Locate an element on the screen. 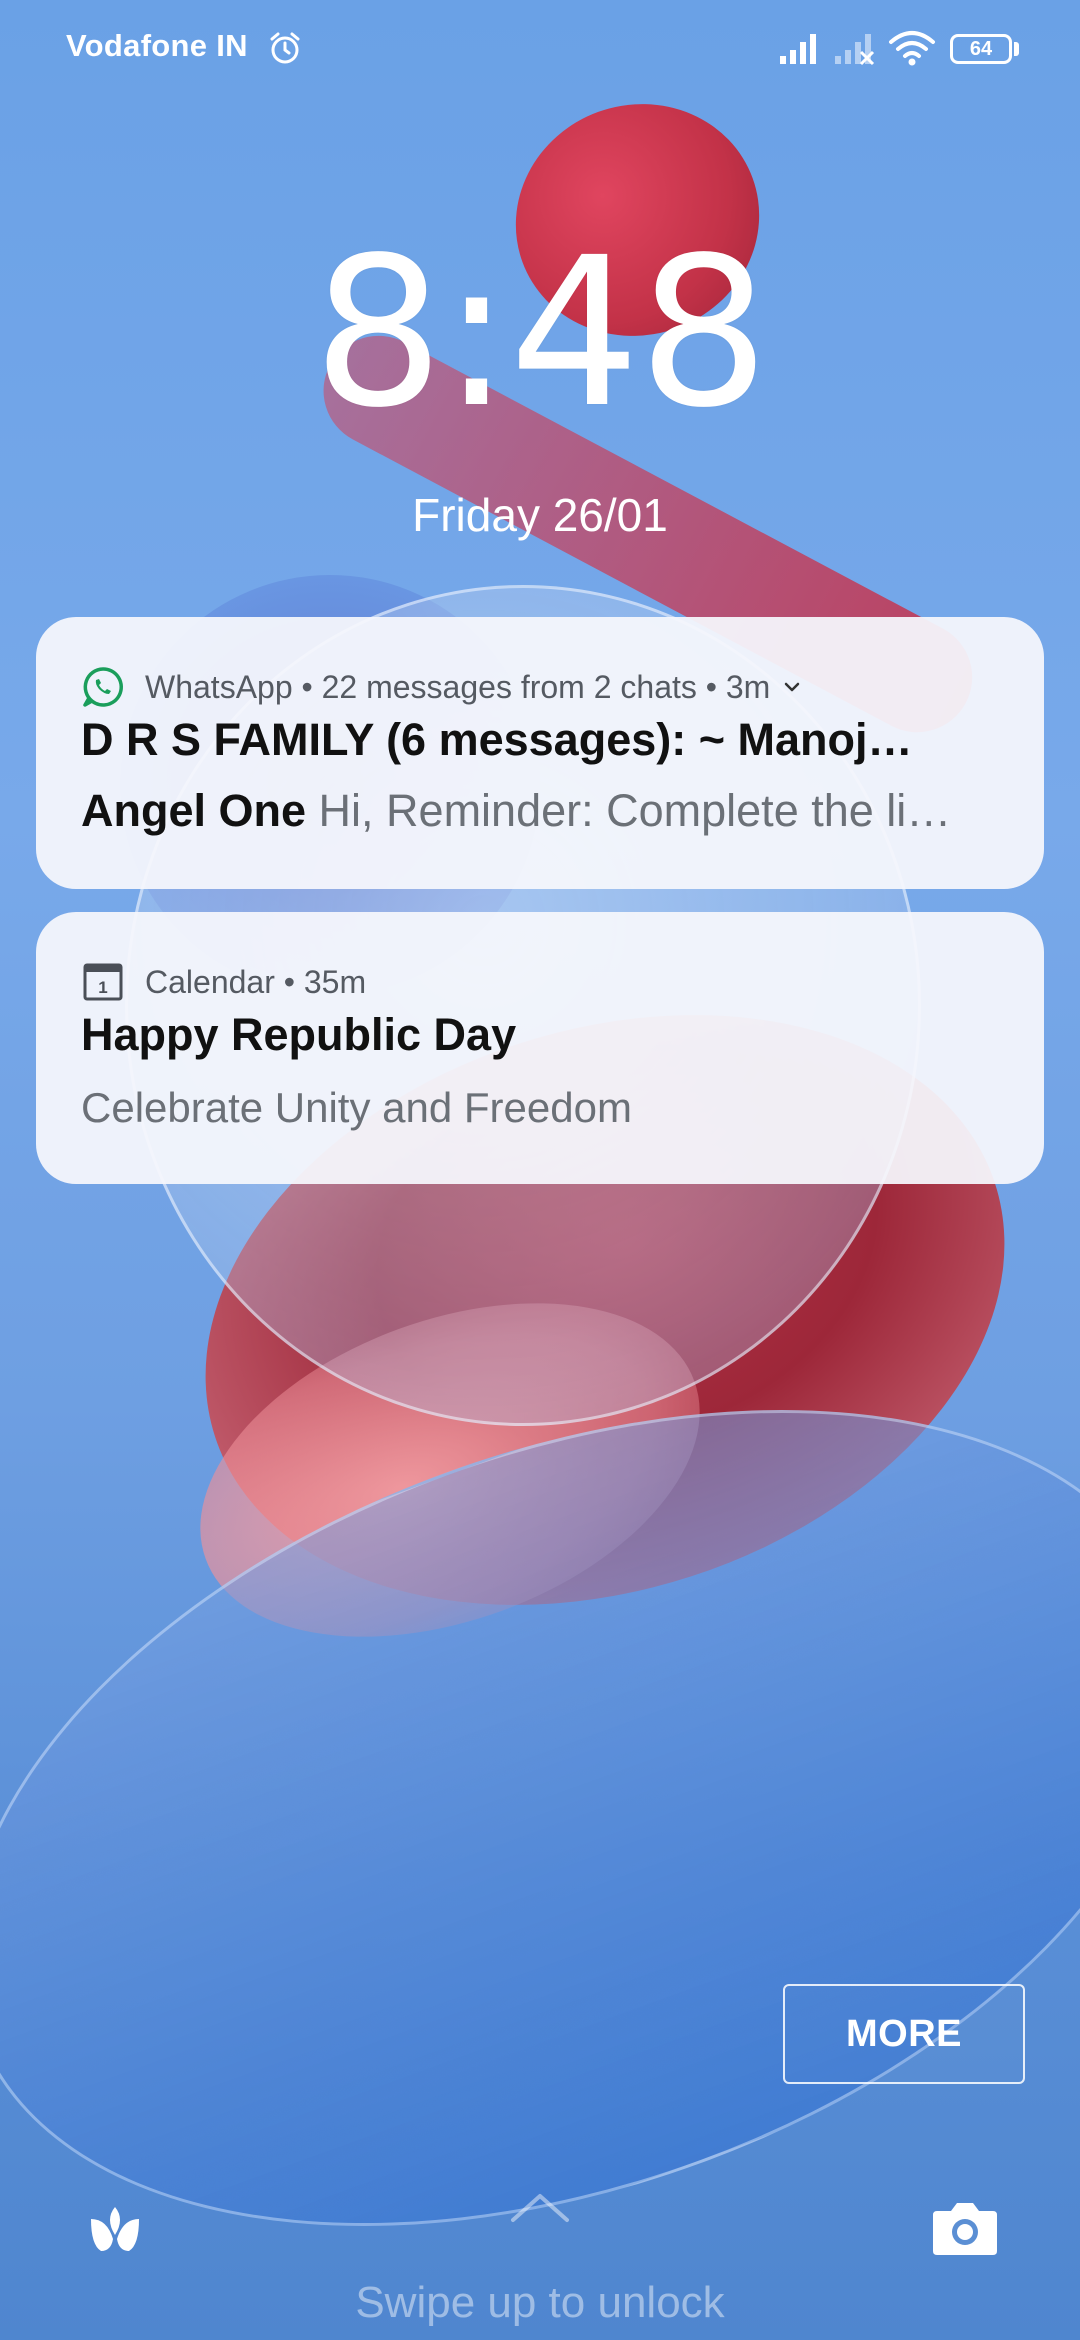 The width and height of the screenshot is (1080, 2340). notification-sender: Angel One is located at coordinates (194, 810).